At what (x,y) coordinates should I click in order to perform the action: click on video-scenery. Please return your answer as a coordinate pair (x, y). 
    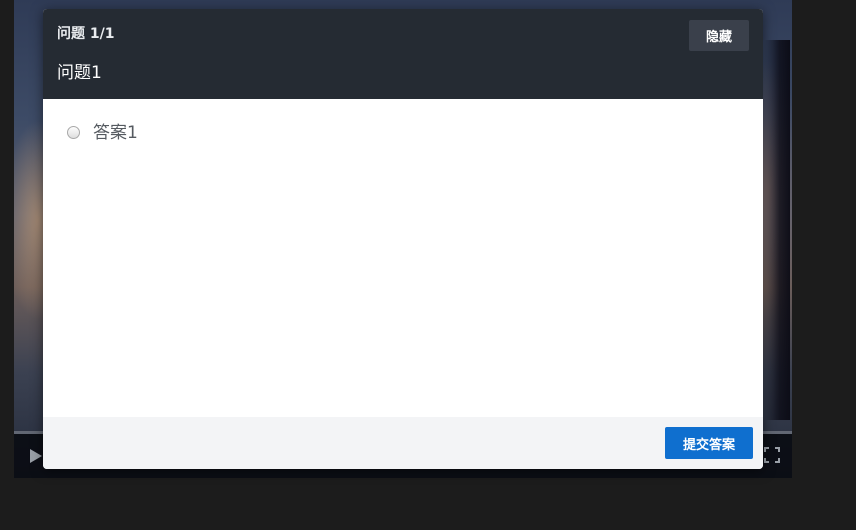
    Looking at the image, I should click on (777, 230).